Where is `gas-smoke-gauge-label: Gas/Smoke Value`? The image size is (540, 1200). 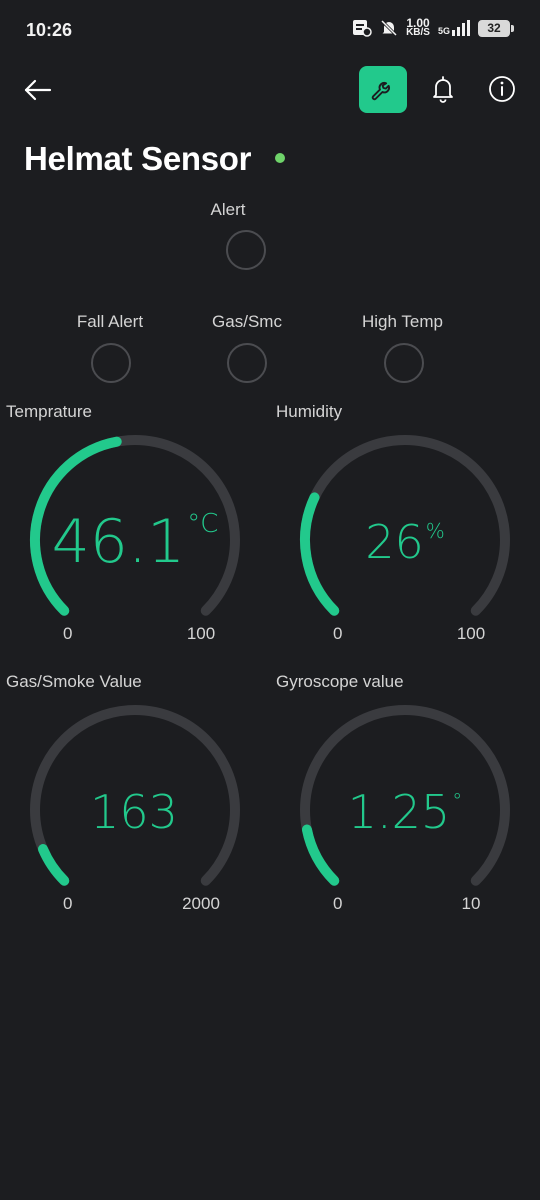 gas-smoke-gauge-label: Gas/Smoke Value is located at coordinates (74, 681).